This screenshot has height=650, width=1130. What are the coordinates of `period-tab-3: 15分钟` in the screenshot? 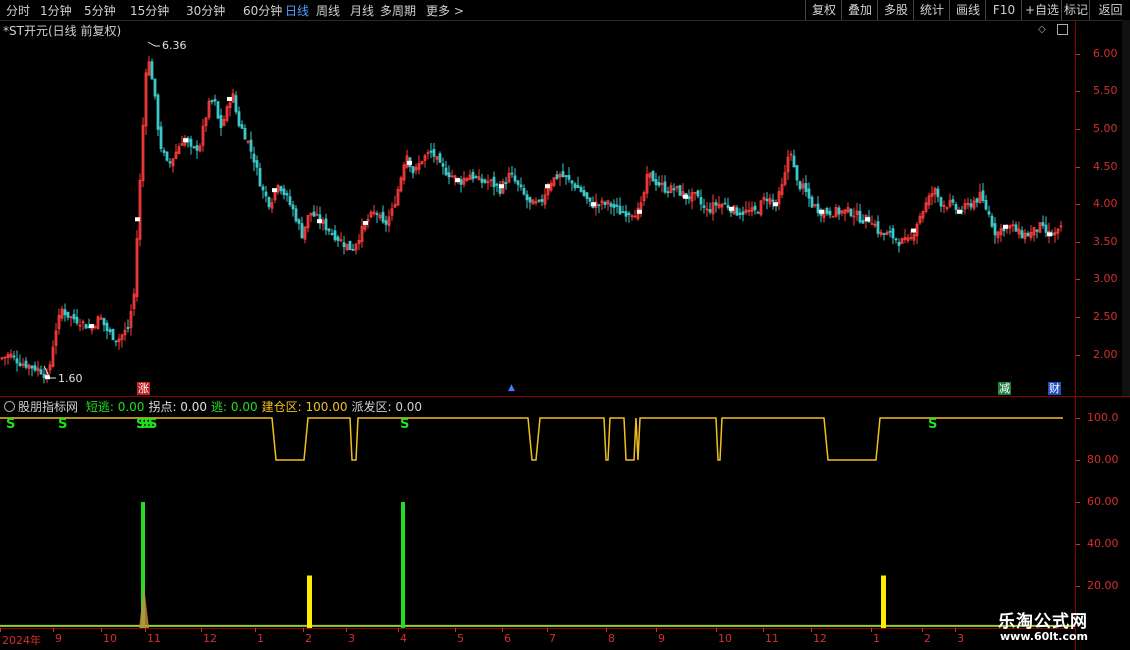 It's located at (149, 10).